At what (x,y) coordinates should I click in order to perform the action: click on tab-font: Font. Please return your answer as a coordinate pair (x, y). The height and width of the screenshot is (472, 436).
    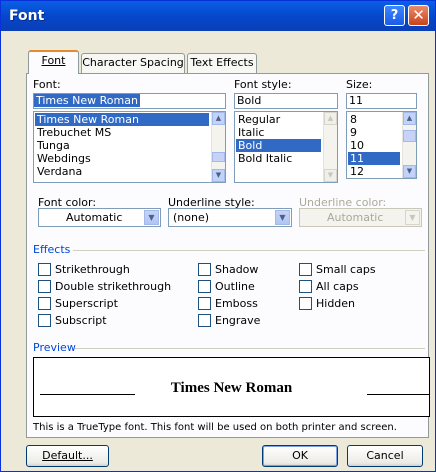
    Looking at the image, I should click on (53, 62).